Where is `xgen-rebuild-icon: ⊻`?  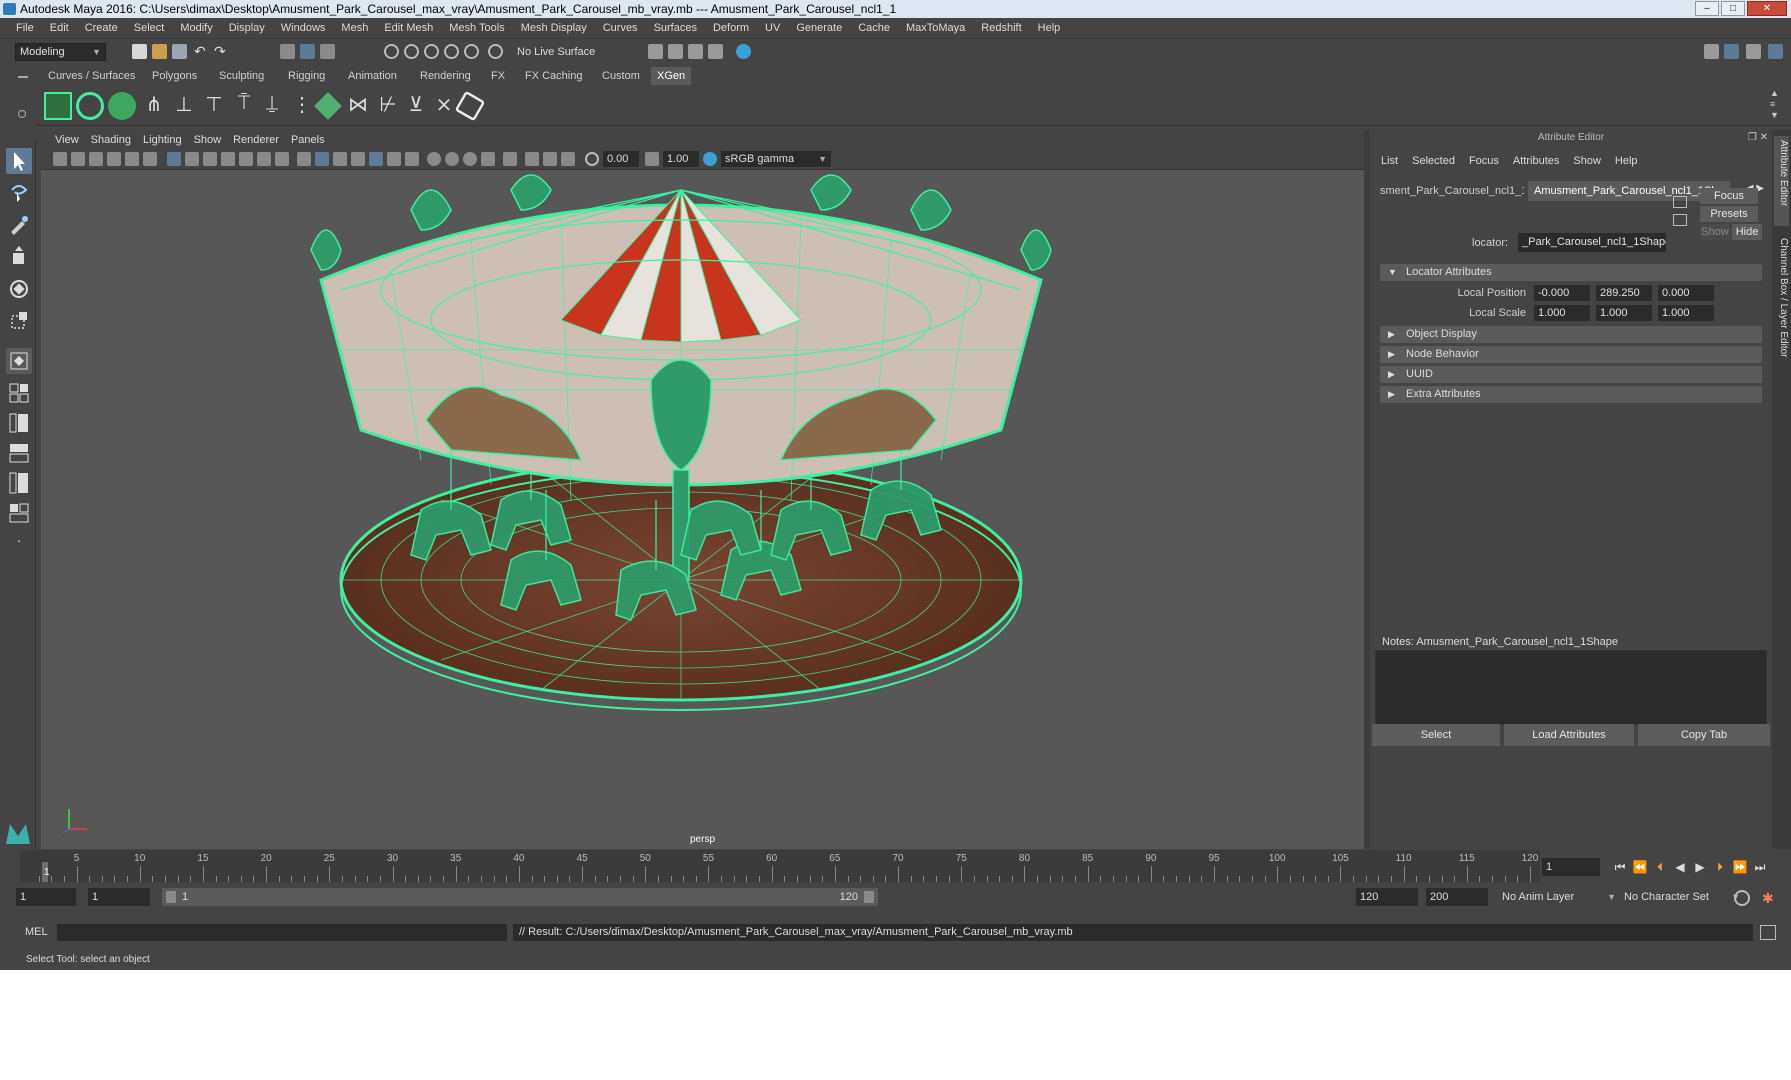 xgen-rebuild-icon: ⊻ is located at coordinates (416, 106).